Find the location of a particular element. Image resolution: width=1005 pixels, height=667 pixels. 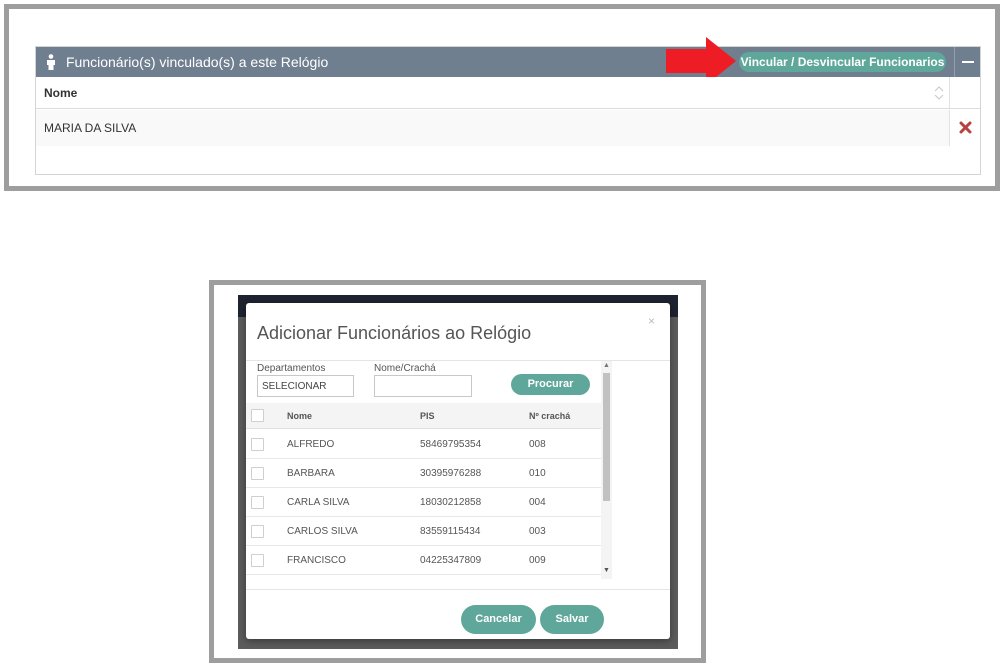

grid-cell-cracha: 008 is located at coordinates (537, 444).